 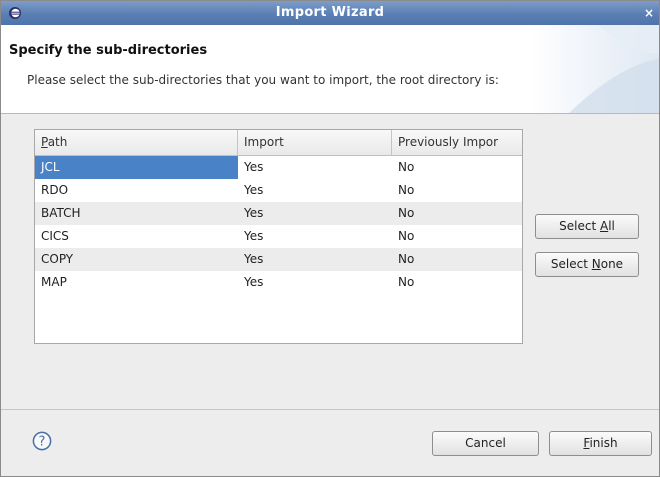 I want to click on path-cell: MAP, so click(x=54, y=282).